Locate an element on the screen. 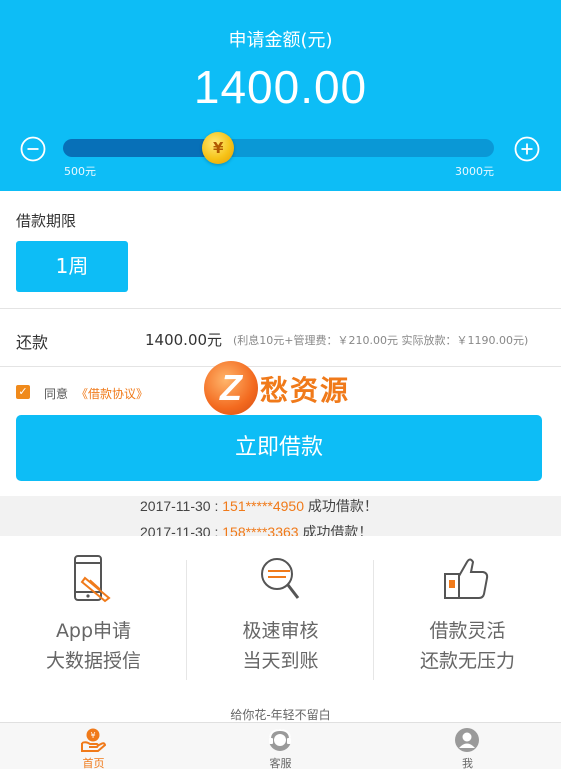  watermark-text: 愁资源 is located at coordinates (305, 390).